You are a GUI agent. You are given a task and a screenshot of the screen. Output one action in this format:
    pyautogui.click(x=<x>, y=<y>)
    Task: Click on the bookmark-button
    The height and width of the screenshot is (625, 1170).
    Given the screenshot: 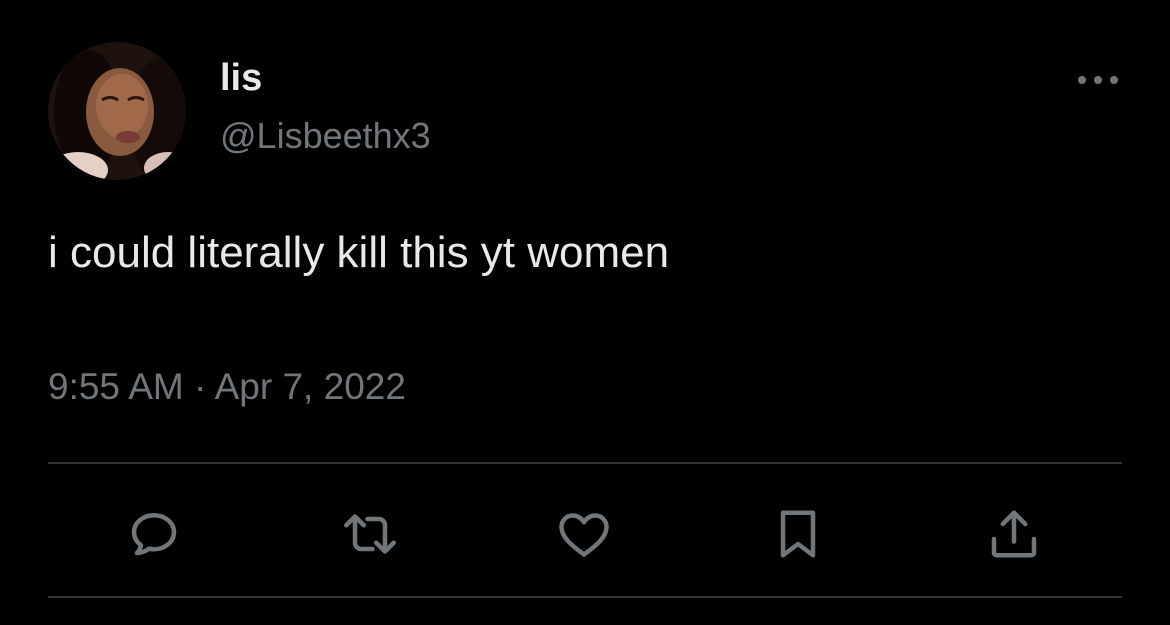 What is the action you would take?
    pyautogui.click(x=798, y=534)
    